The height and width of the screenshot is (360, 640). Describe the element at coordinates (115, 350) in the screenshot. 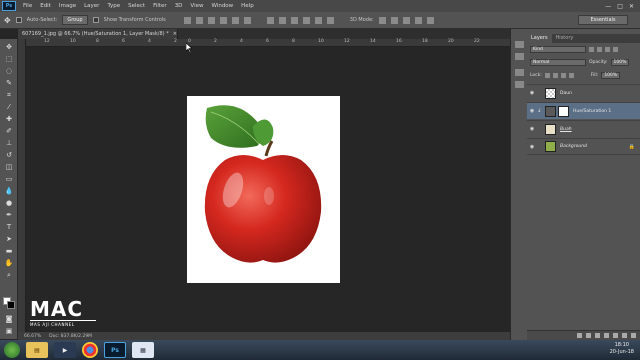

I see `photoshop-taskbar-icon: Ps` at that location.